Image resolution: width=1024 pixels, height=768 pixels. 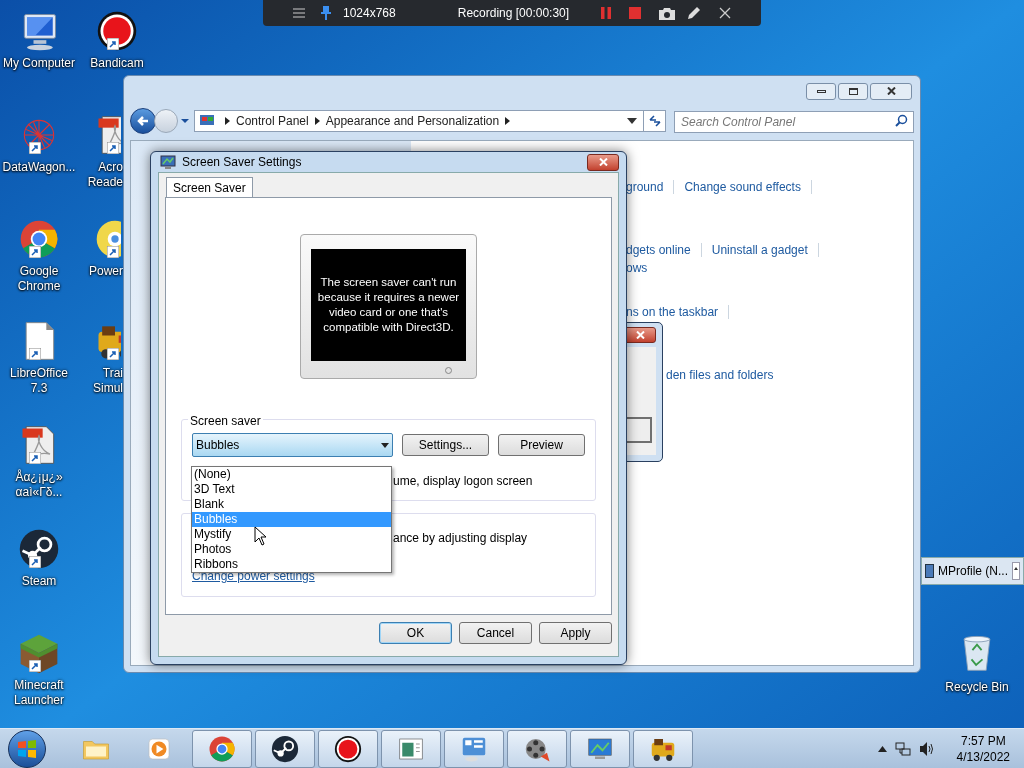 I want to click on settings-link: dgets online, so click(x=658, y=250).